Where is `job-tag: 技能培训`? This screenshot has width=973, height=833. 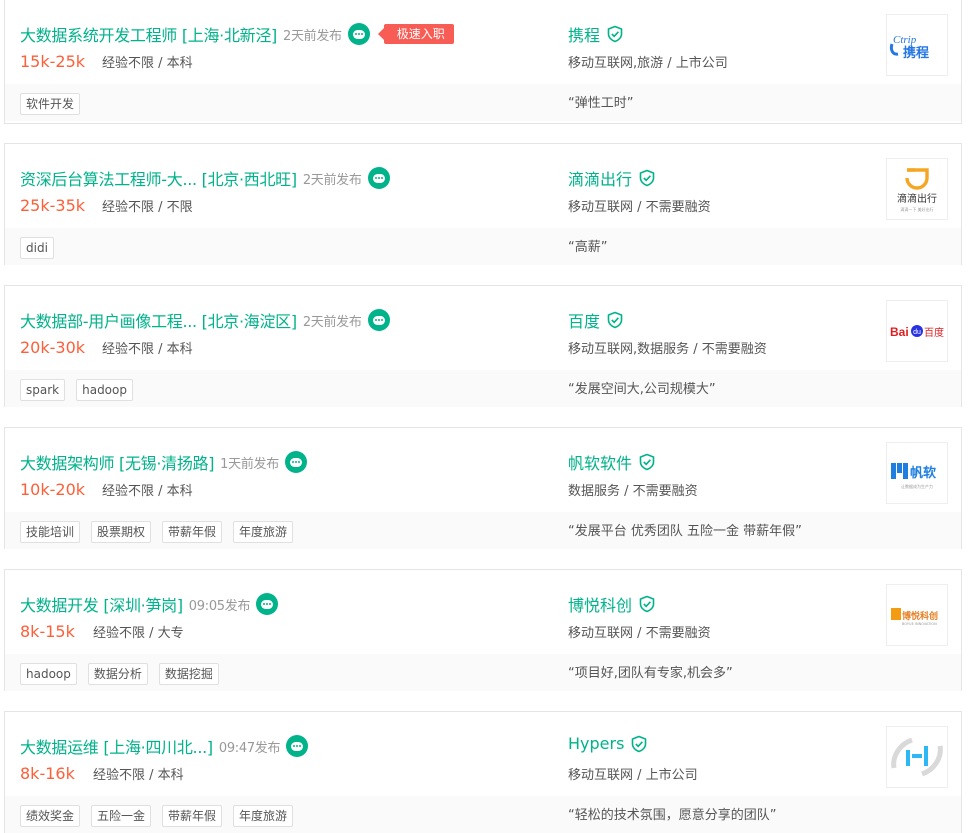
job-tag: 技能培训 is located at coordinates (50, 532).